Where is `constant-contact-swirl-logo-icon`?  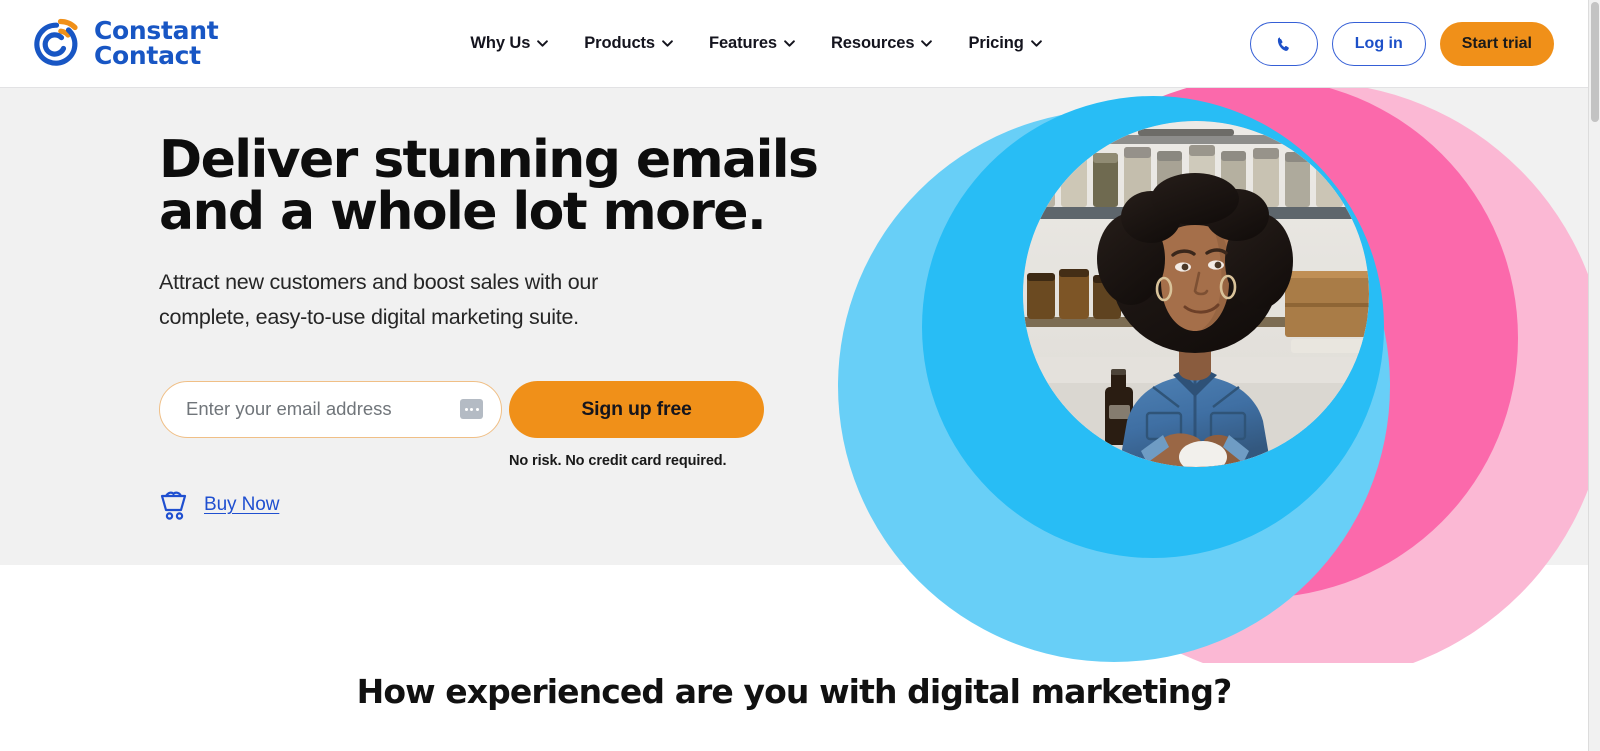
constant-contact-swirl-logo-icon is located at coordinates (56, 42).